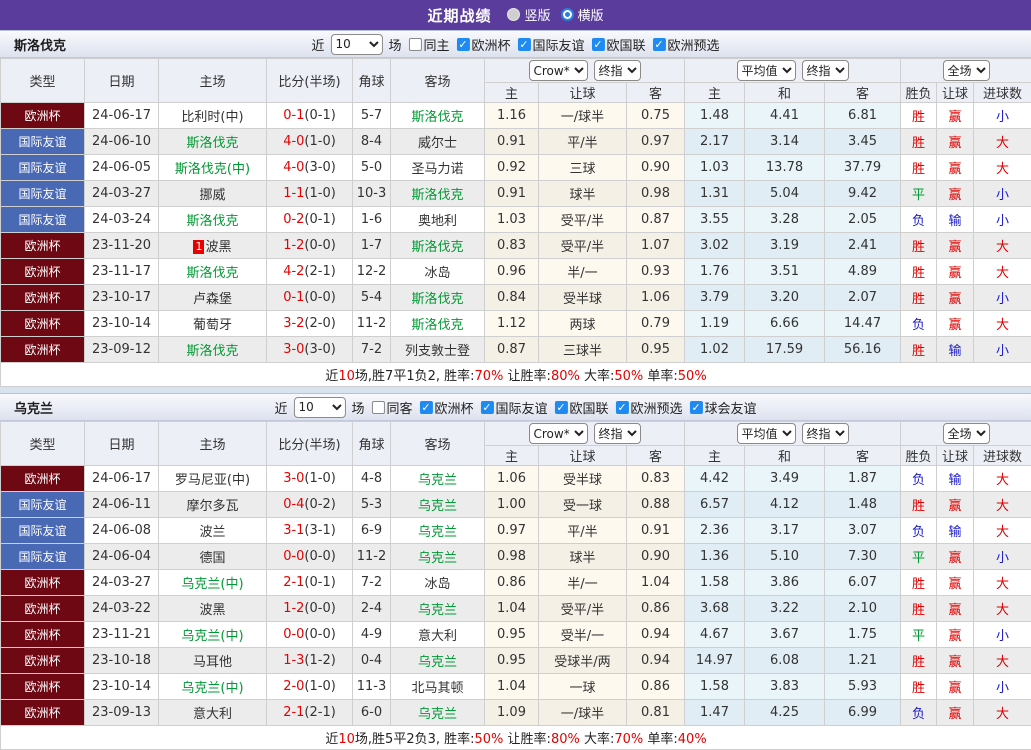  Describe the element at coordinates (731, 407) in the screenshot. I see `league-filter-label: 球会友谊` at that location.